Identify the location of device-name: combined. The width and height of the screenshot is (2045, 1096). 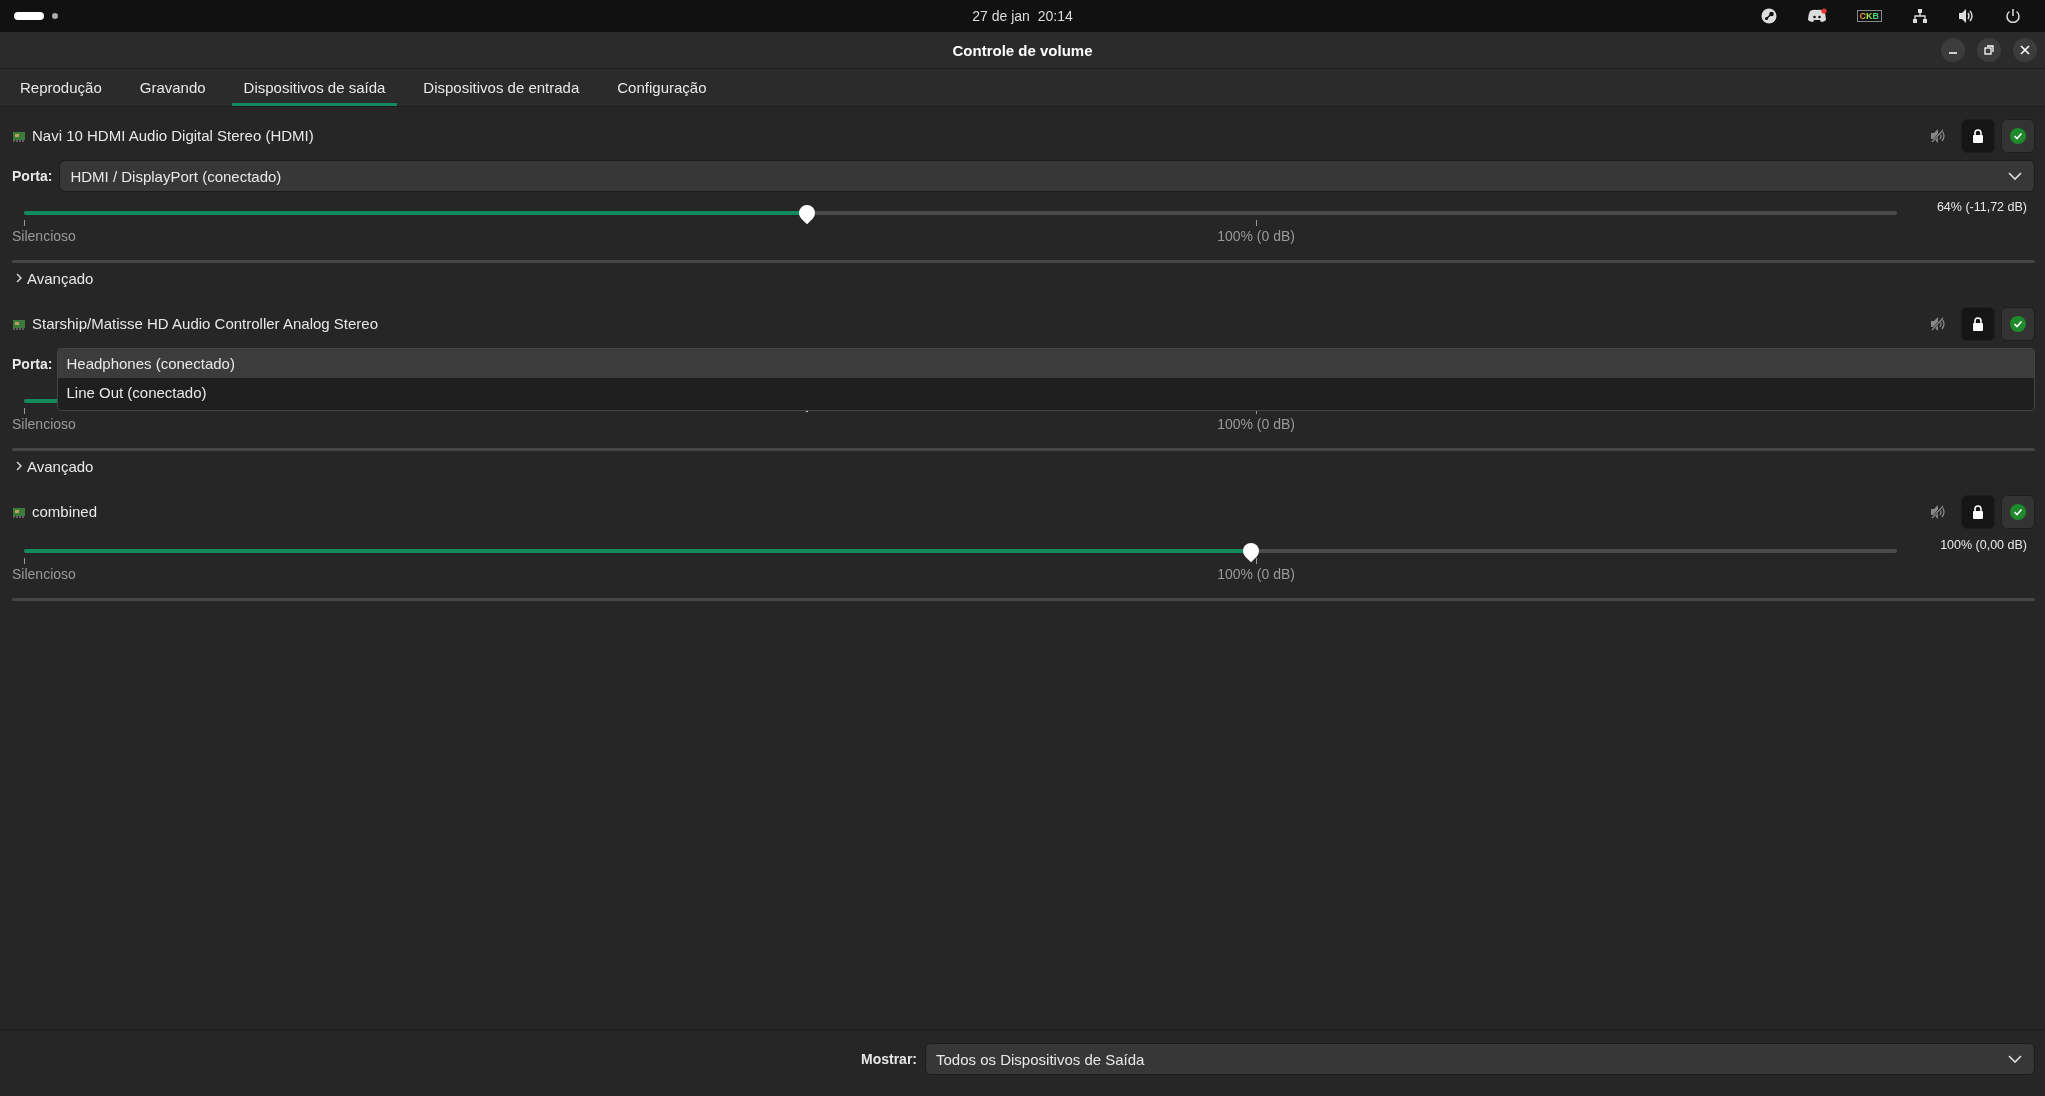
(65, 511).